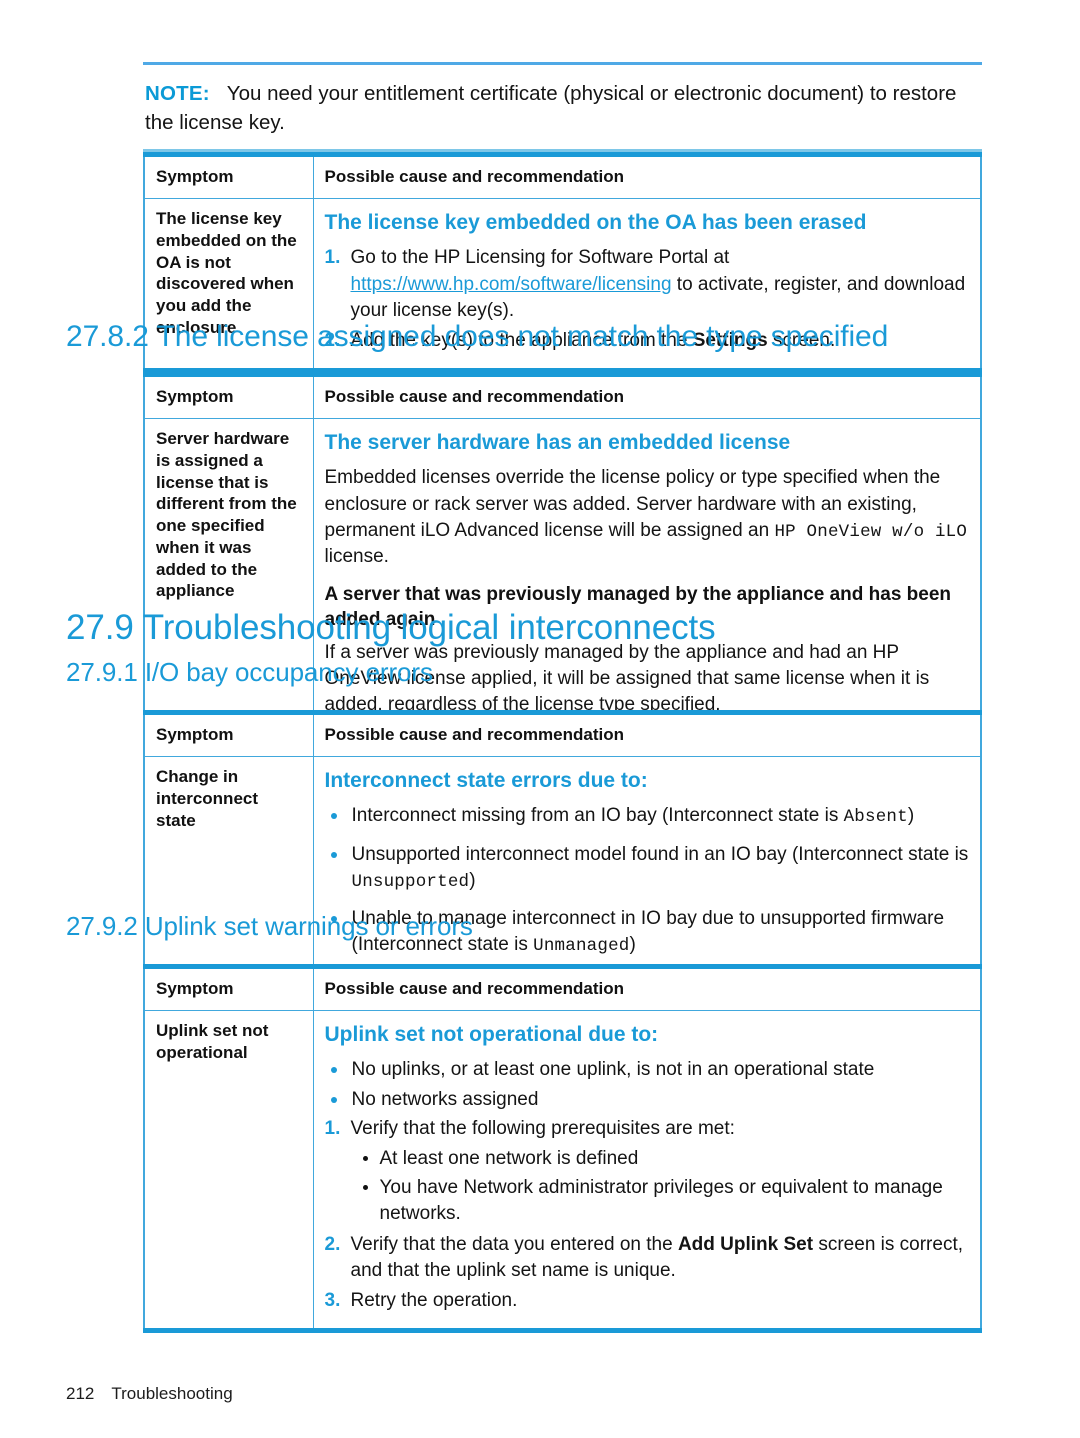 The width and height of the screenshot is (1080, 1438). Describe the element at coordinates (647, 1301) in the screenshot. I see `step-item: 3. Retry the operation.` at that location.